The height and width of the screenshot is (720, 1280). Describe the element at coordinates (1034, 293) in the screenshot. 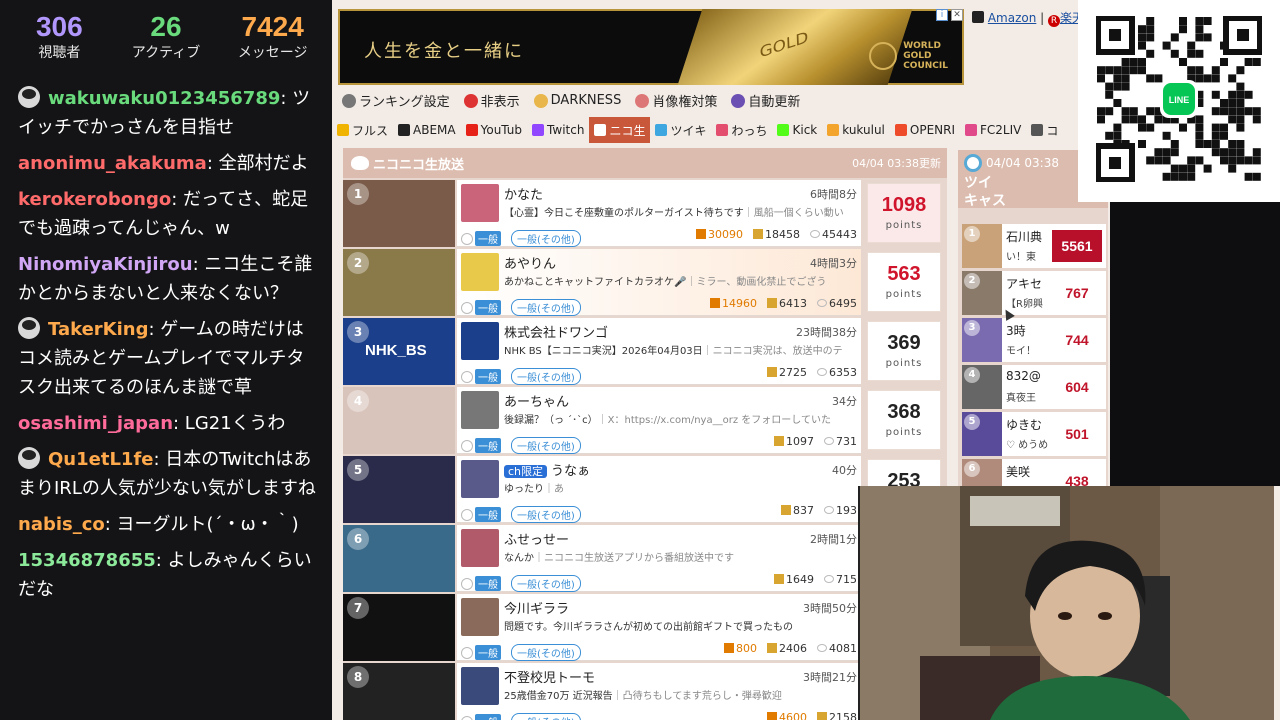

I see `twicas-row: 2 アキセ 【R卵興 767` at that location.